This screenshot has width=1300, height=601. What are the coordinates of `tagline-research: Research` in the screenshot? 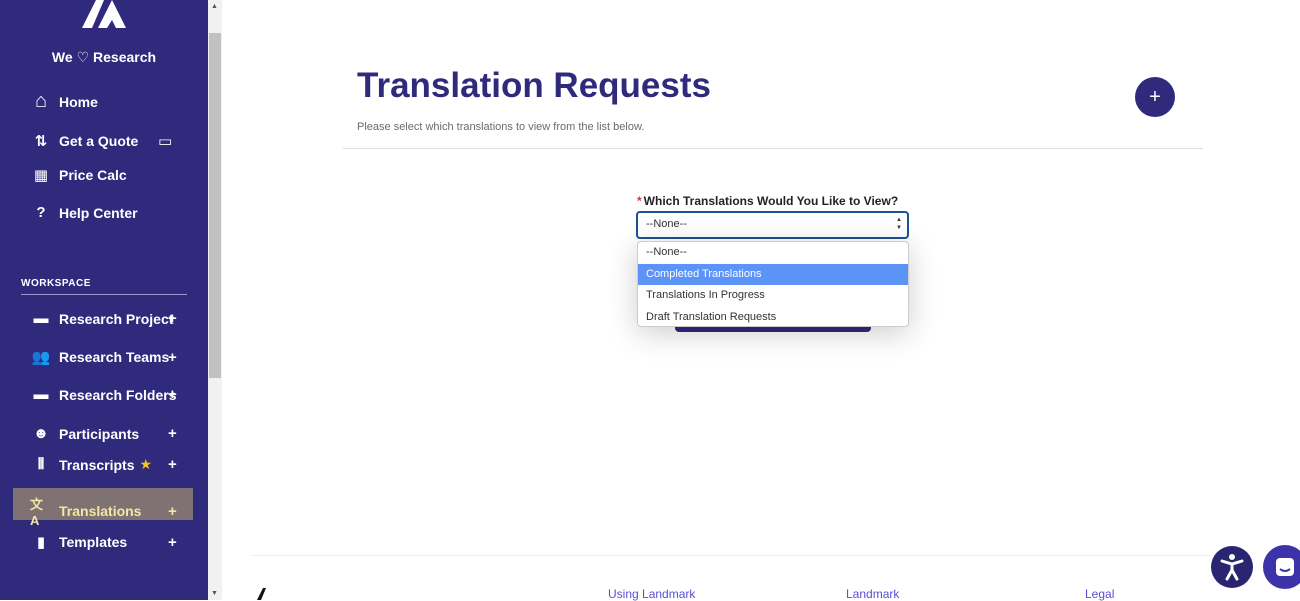 It's located at (125, 57).